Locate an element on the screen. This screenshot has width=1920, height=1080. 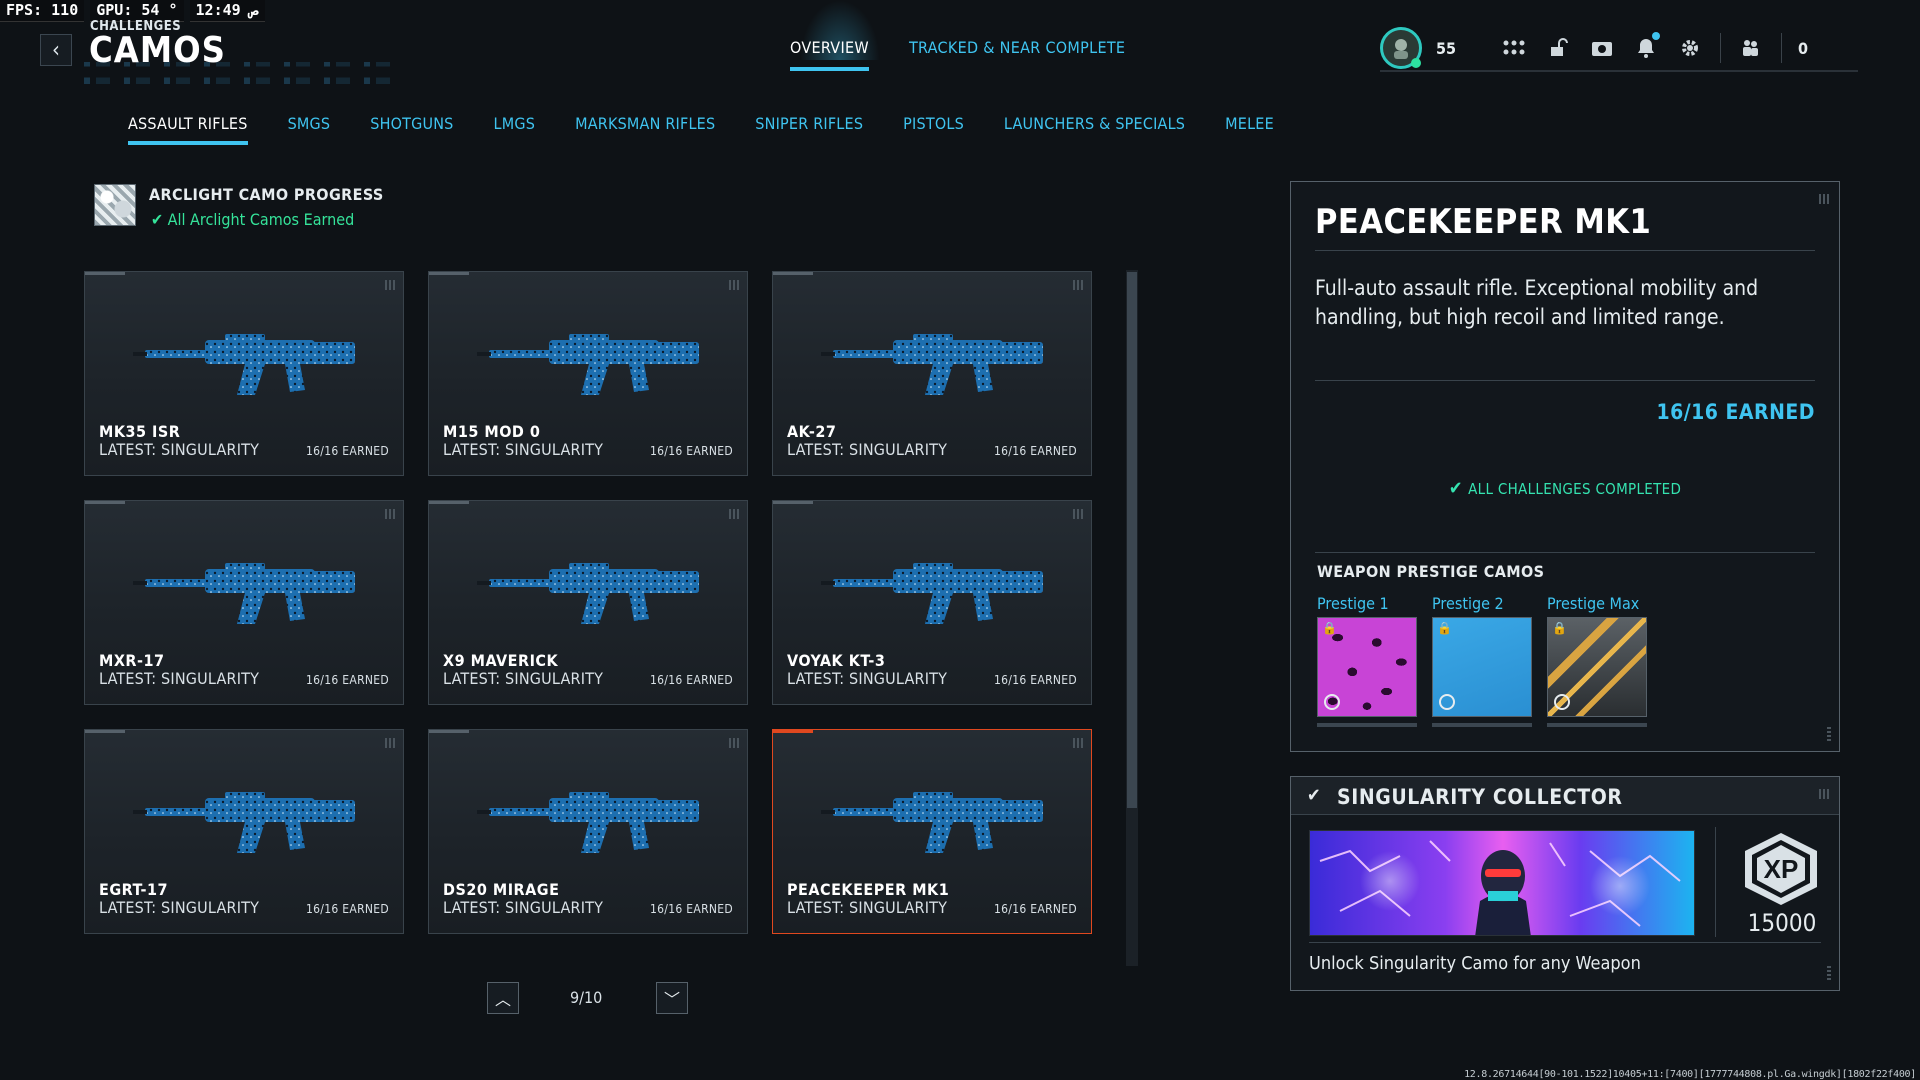
weapon-name: EGRT-17 is located at coordinates (133, 889).